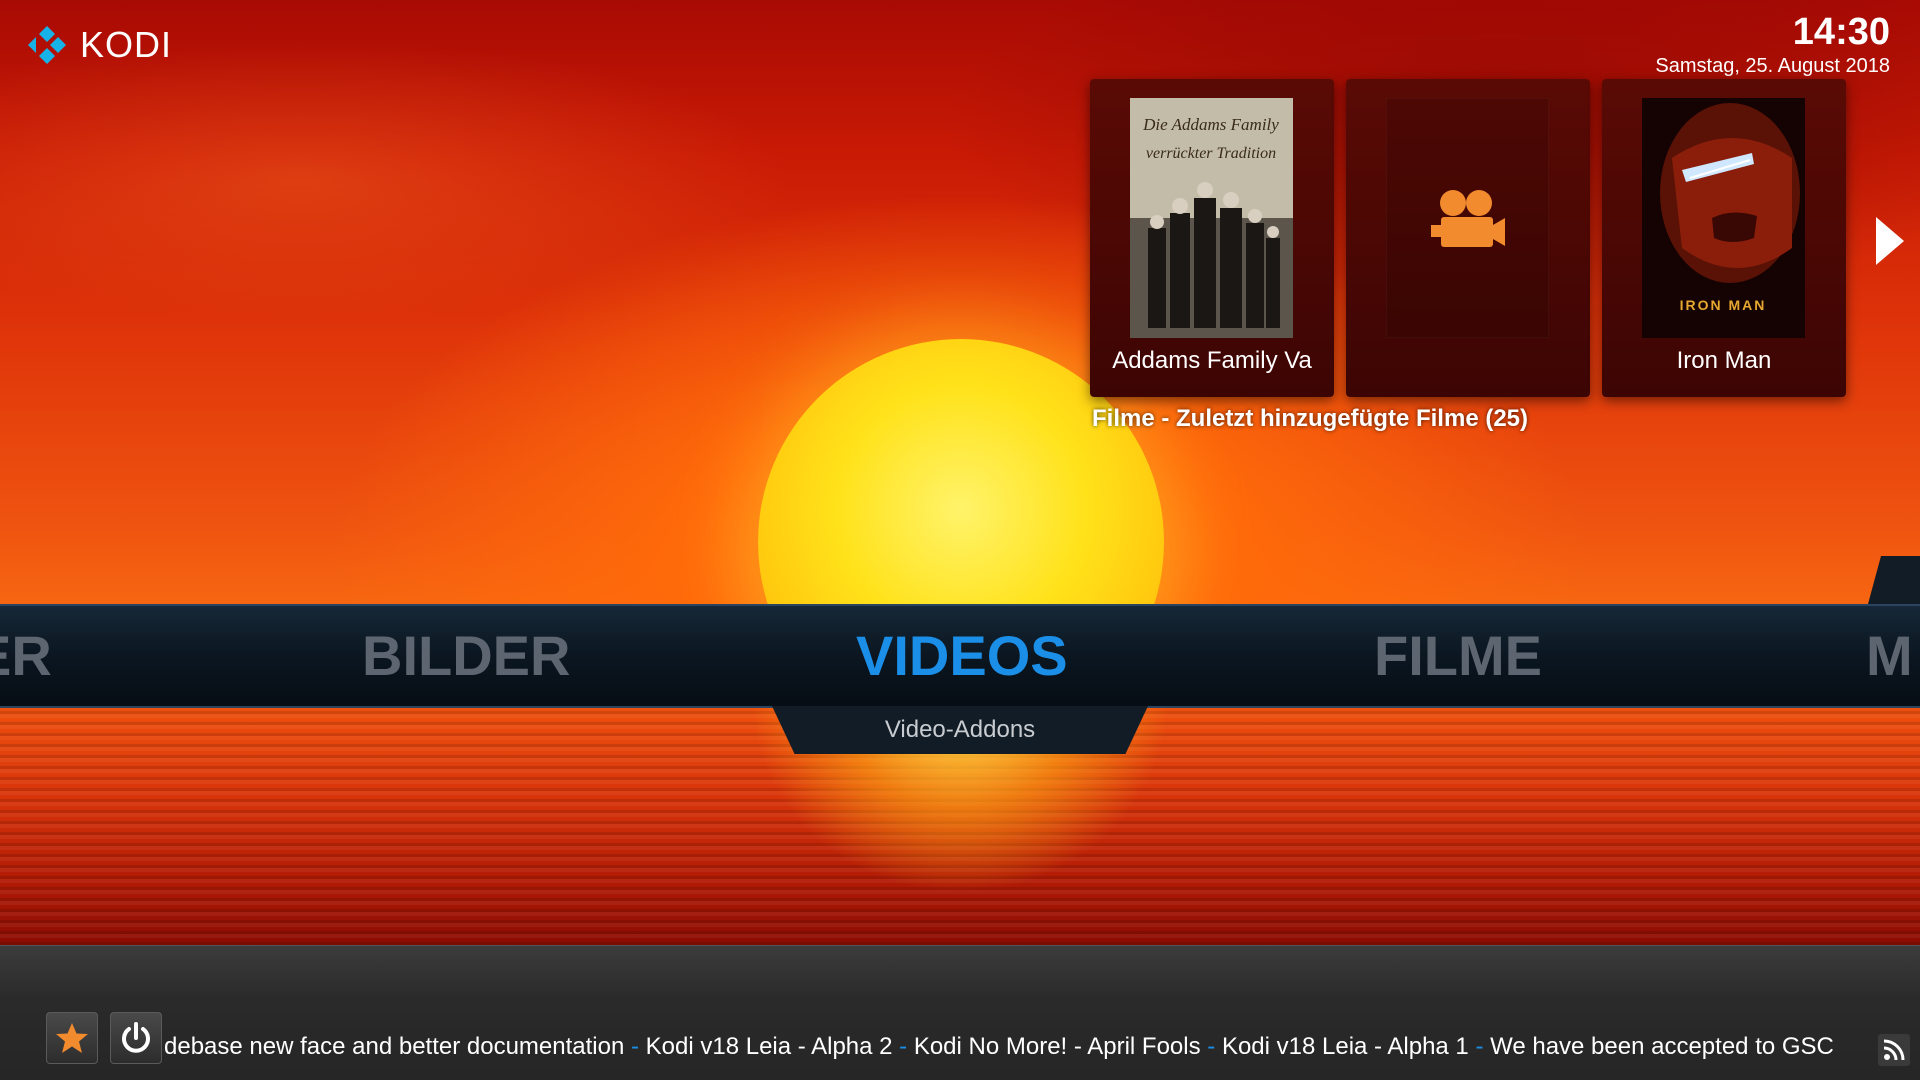 This screenshot has width=1920, height=1080. Describe the element at coordinates (1211, 218) in the screenshot. I see `movie-poster: Die Addams Family verrückter Tradition` at that location.